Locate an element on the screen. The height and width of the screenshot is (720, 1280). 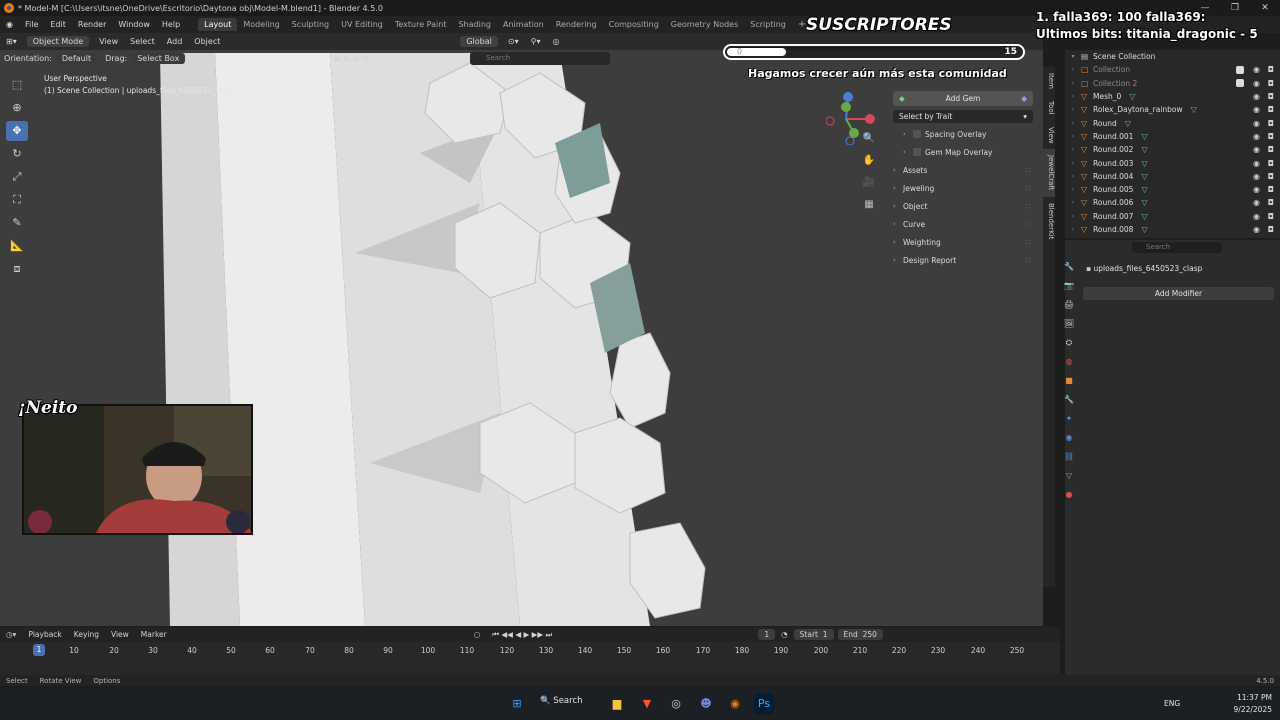
transform-orientation-dropdown: Global is located at coordinates (479, 41).